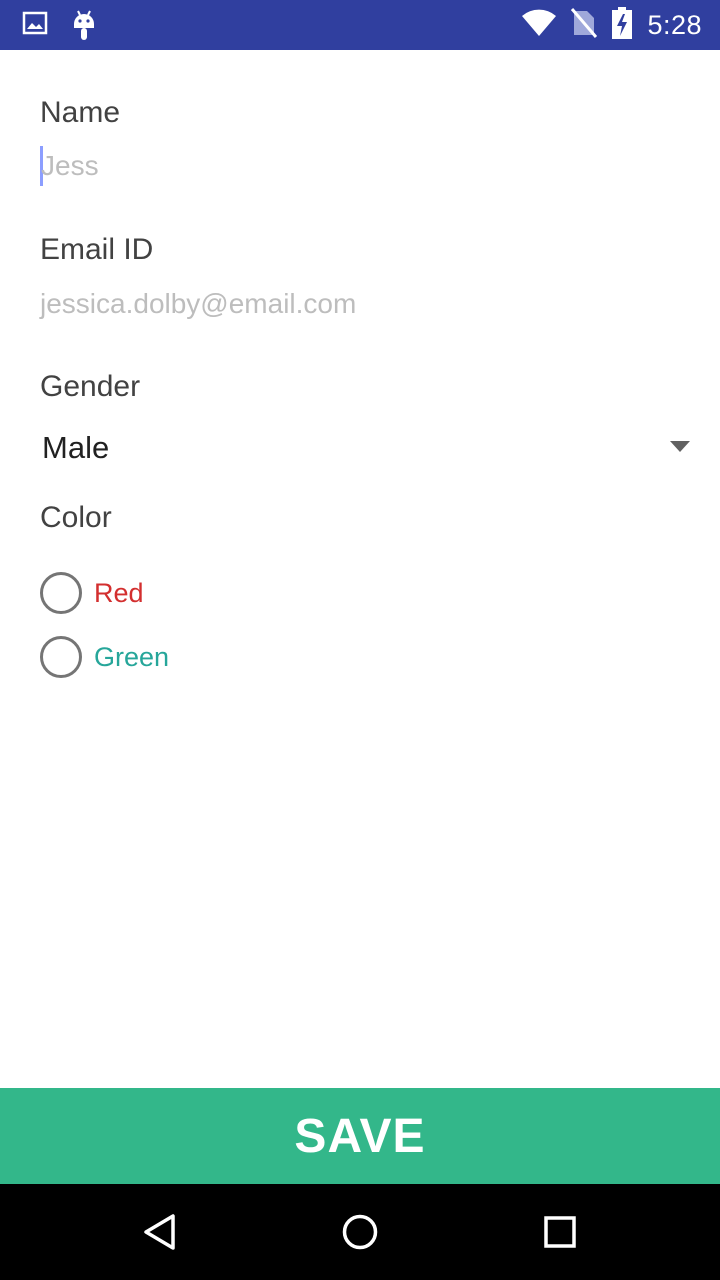 Image resolution: width=720 pixels, height=1280 pixels. What do you see at coordinates (119, 592) in the screenshot?
I see `radio-label-red: Red` at bounding box center [119, 592].